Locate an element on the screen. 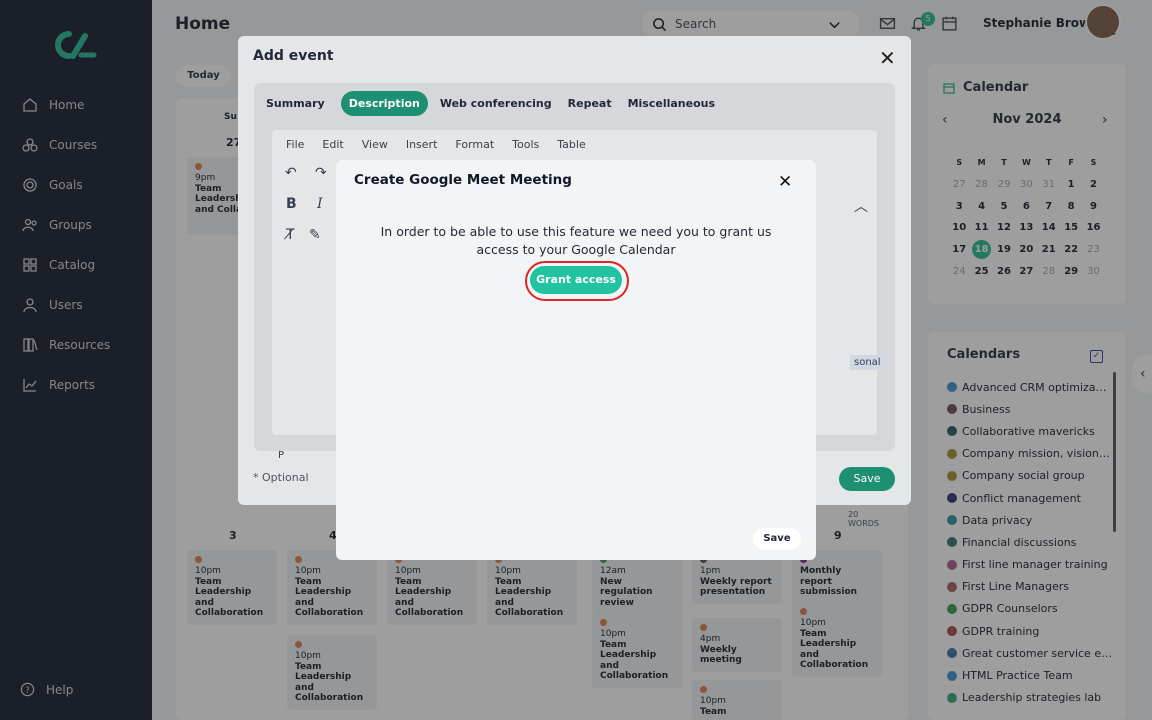  word-count: 20 WORDS is located at coordinates (864, 519).